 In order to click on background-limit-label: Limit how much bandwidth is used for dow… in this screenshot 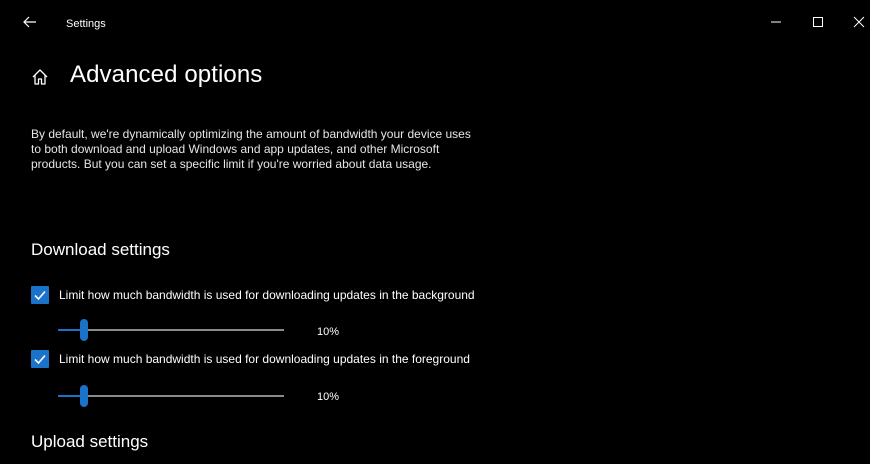, I will do `click(267, 295)`.